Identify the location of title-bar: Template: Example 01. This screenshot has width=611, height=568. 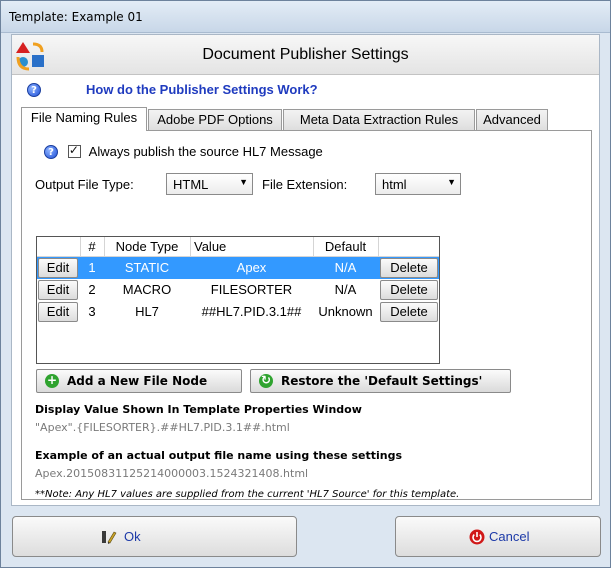
(305, 17).